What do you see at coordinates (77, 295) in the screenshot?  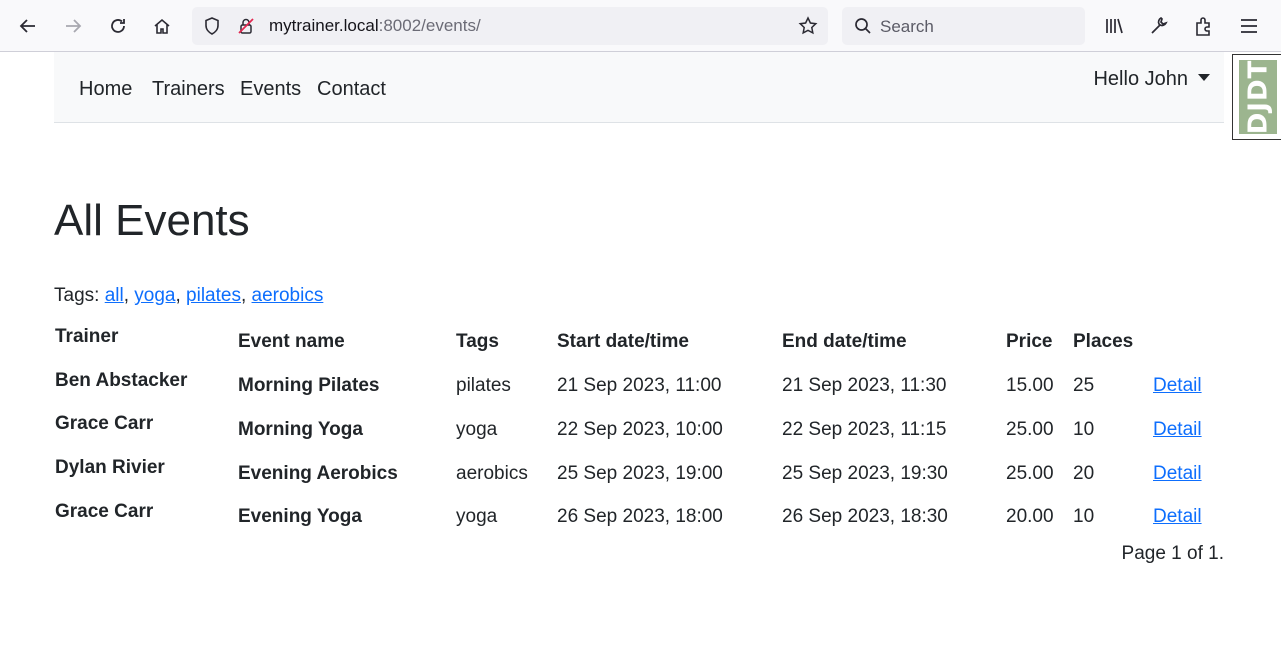 I see `tags-label: Tags:` at bounding box center [77, 295].